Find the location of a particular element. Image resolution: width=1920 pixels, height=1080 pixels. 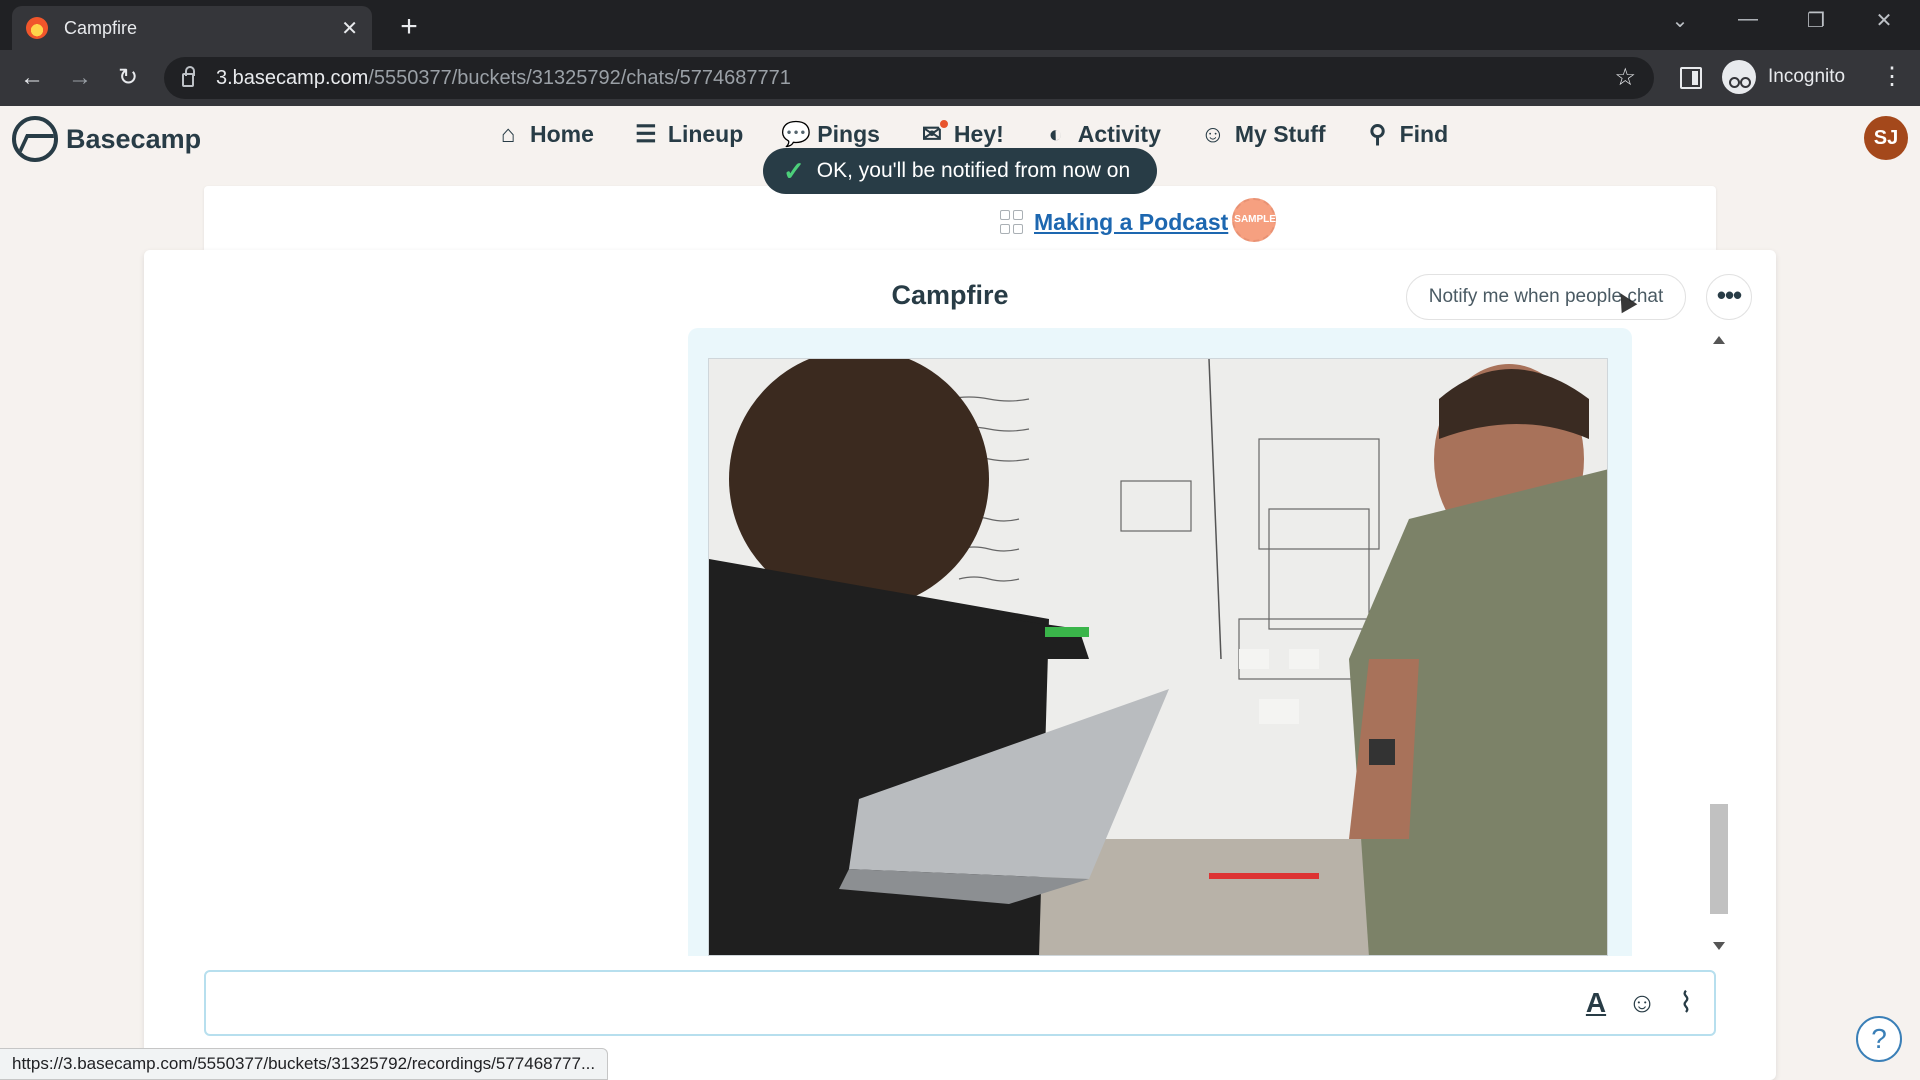

chat-scrollbar is located at coordinates (1719, 643).